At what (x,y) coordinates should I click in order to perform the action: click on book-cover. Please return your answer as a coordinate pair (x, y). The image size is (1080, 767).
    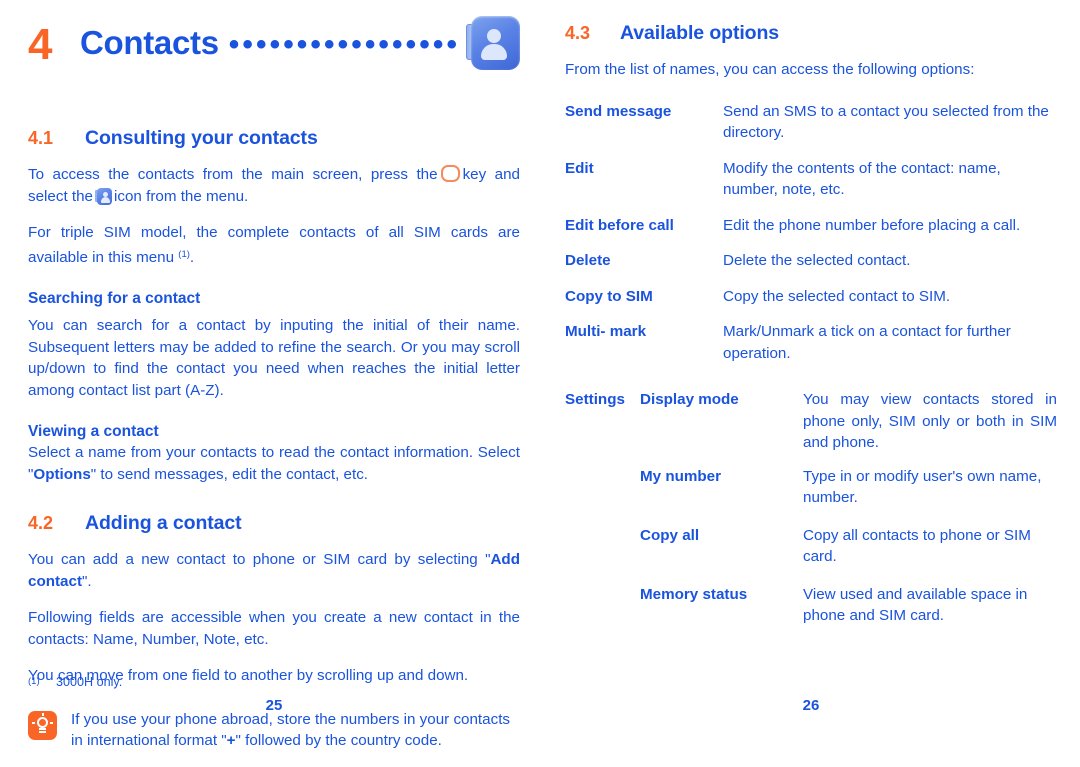
    Looking at the image, I should click on (495, 43).